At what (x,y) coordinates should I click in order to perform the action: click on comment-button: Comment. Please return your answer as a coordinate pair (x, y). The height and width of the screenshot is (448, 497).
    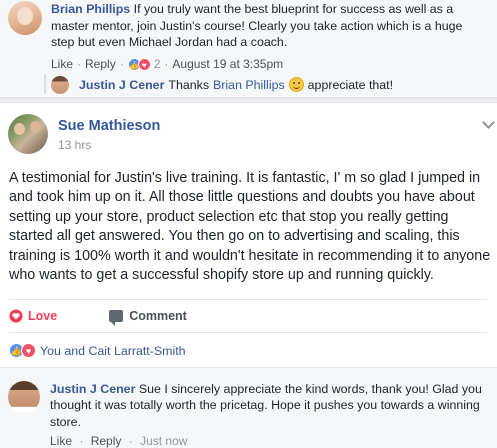
    Looking at the image, I should click on (148, 317).